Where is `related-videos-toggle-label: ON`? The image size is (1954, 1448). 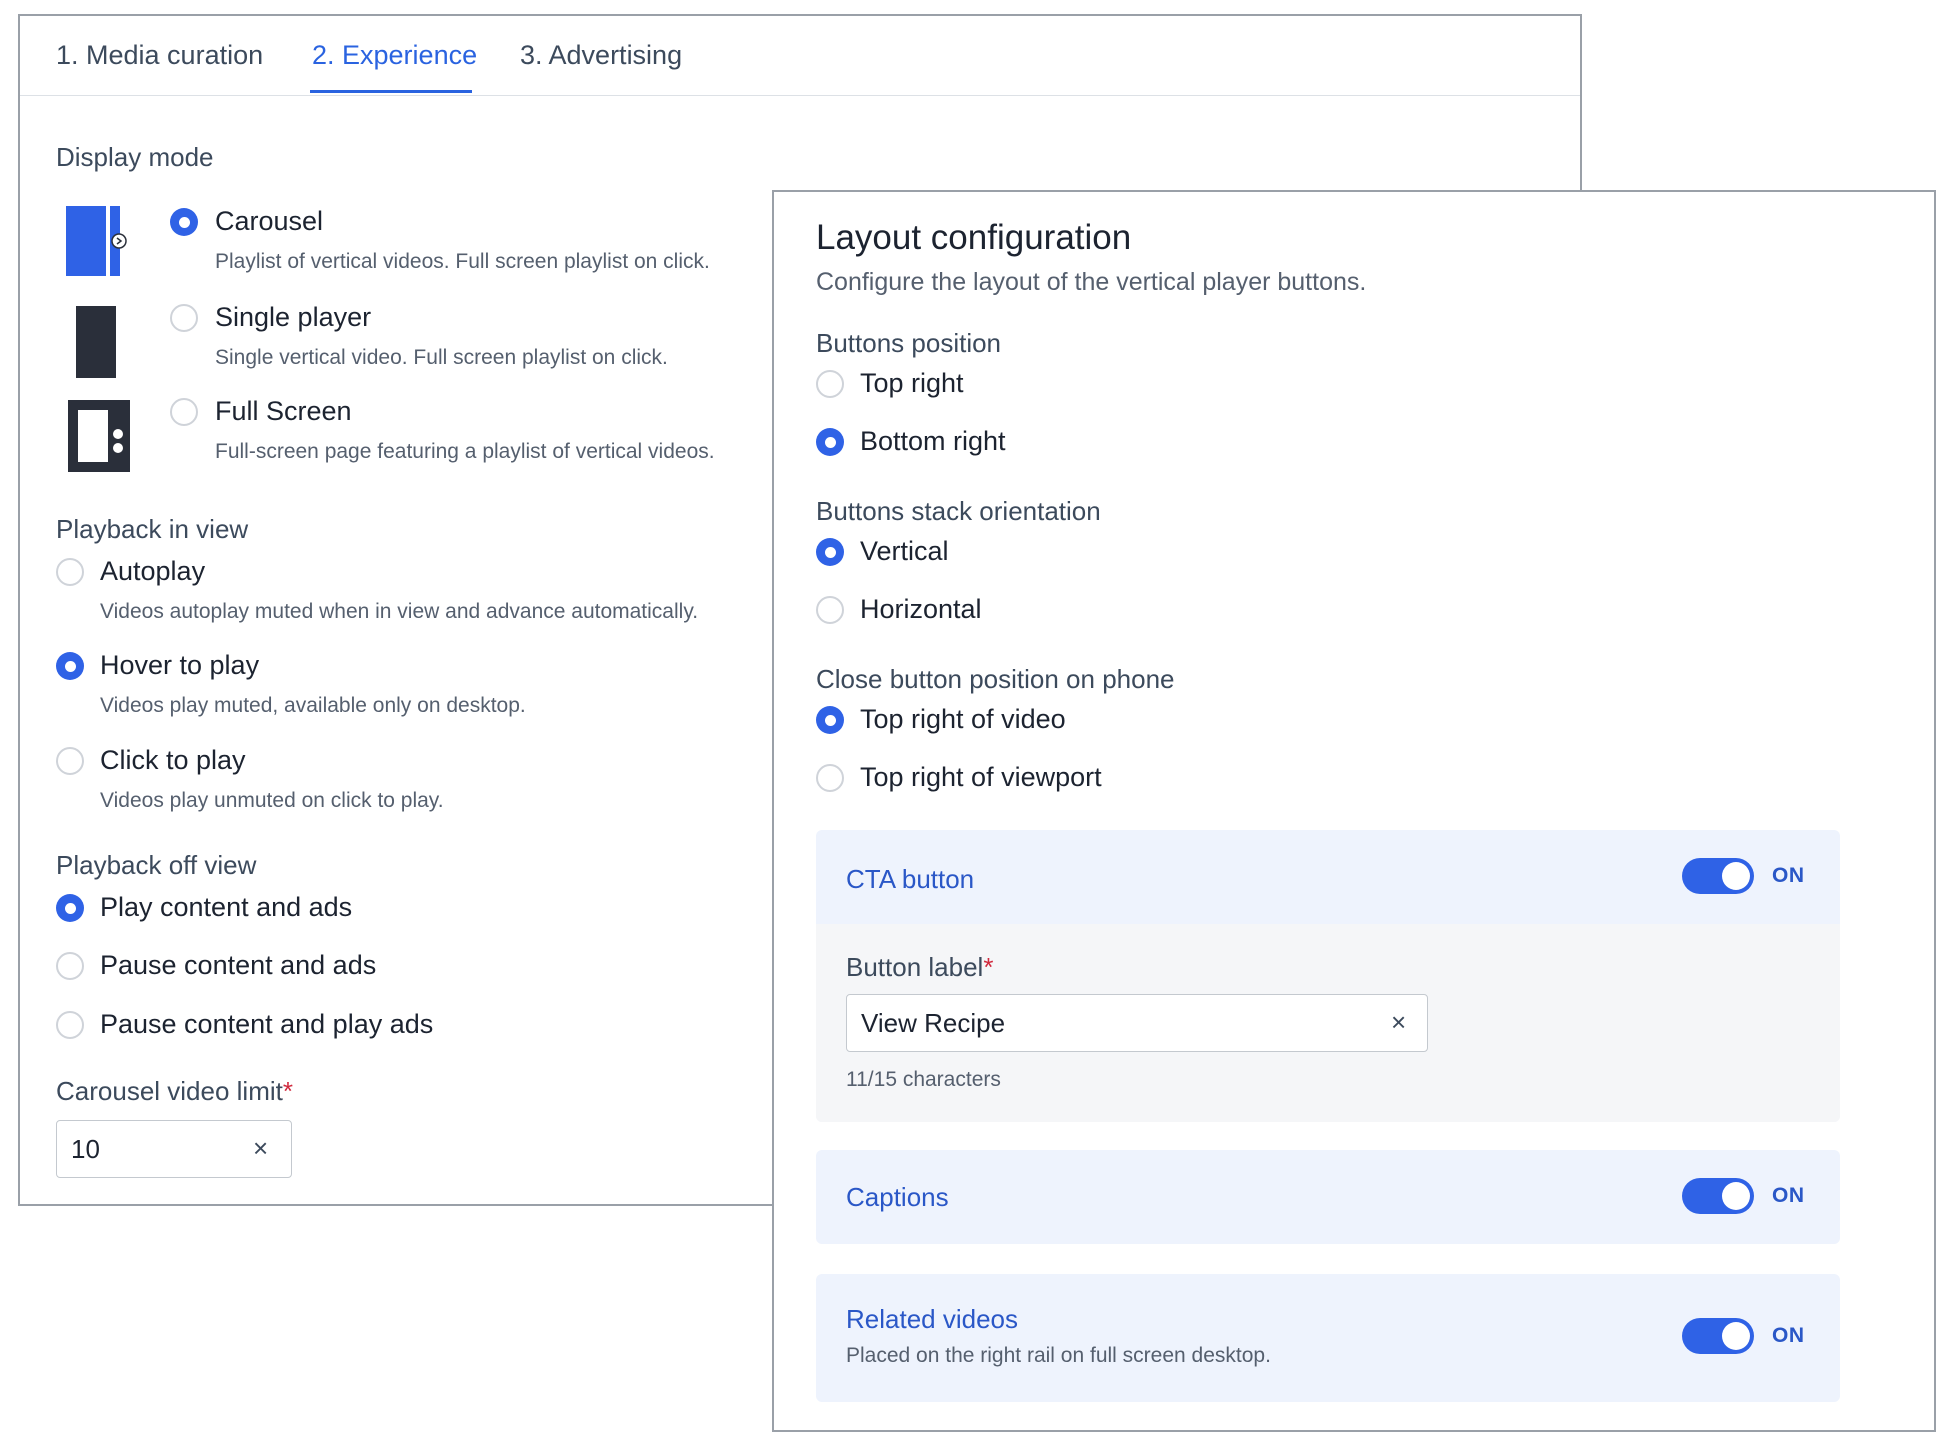
related-videos-toggle-label: ON is located at coordinates (1788, 1335).